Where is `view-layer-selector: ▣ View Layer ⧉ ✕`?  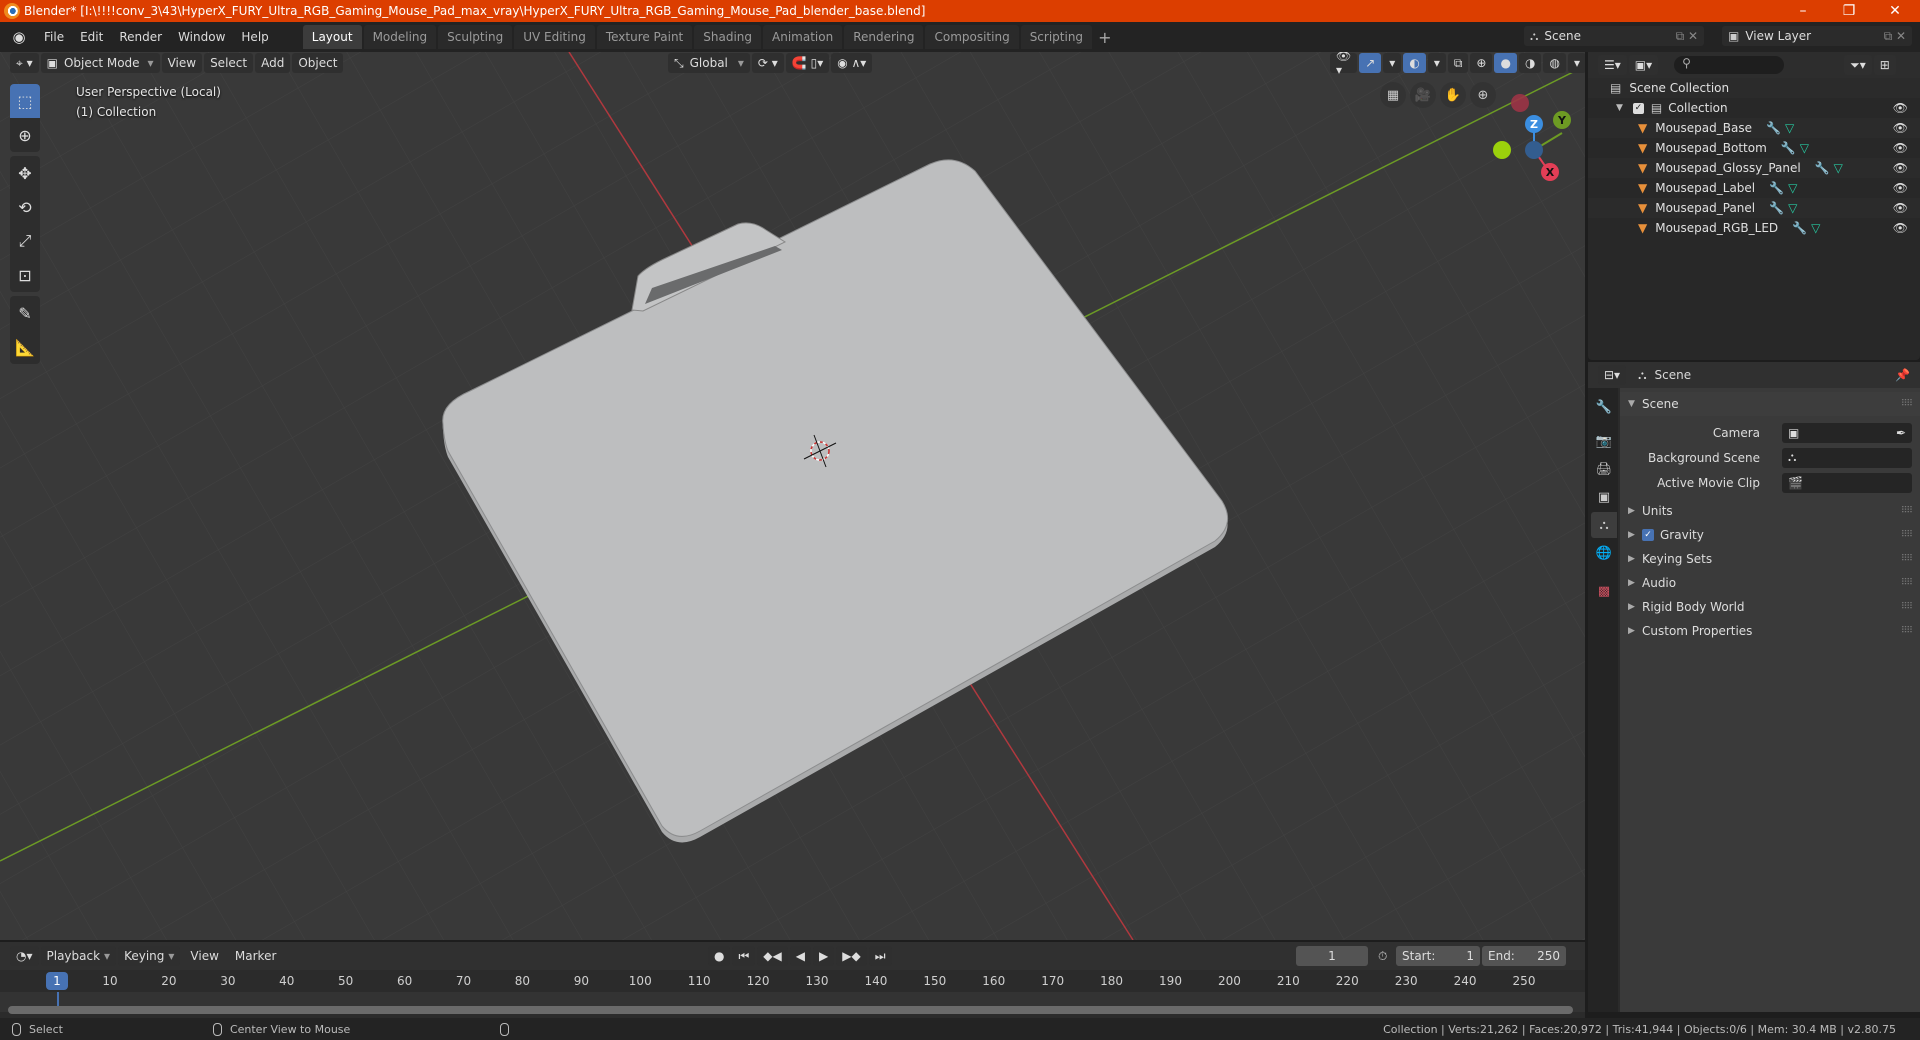 view-layer-selector: ▣ View Layer ⧉ ✕ is located at coordinates (1817, 36).